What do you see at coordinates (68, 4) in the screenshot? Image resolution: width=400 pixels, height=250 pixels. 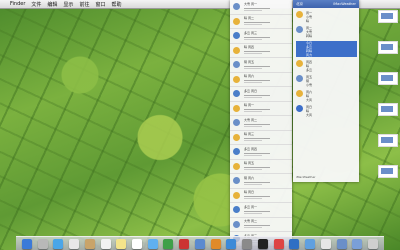 I see `menu-item-view: 显示` at bounding box center [68, 4].